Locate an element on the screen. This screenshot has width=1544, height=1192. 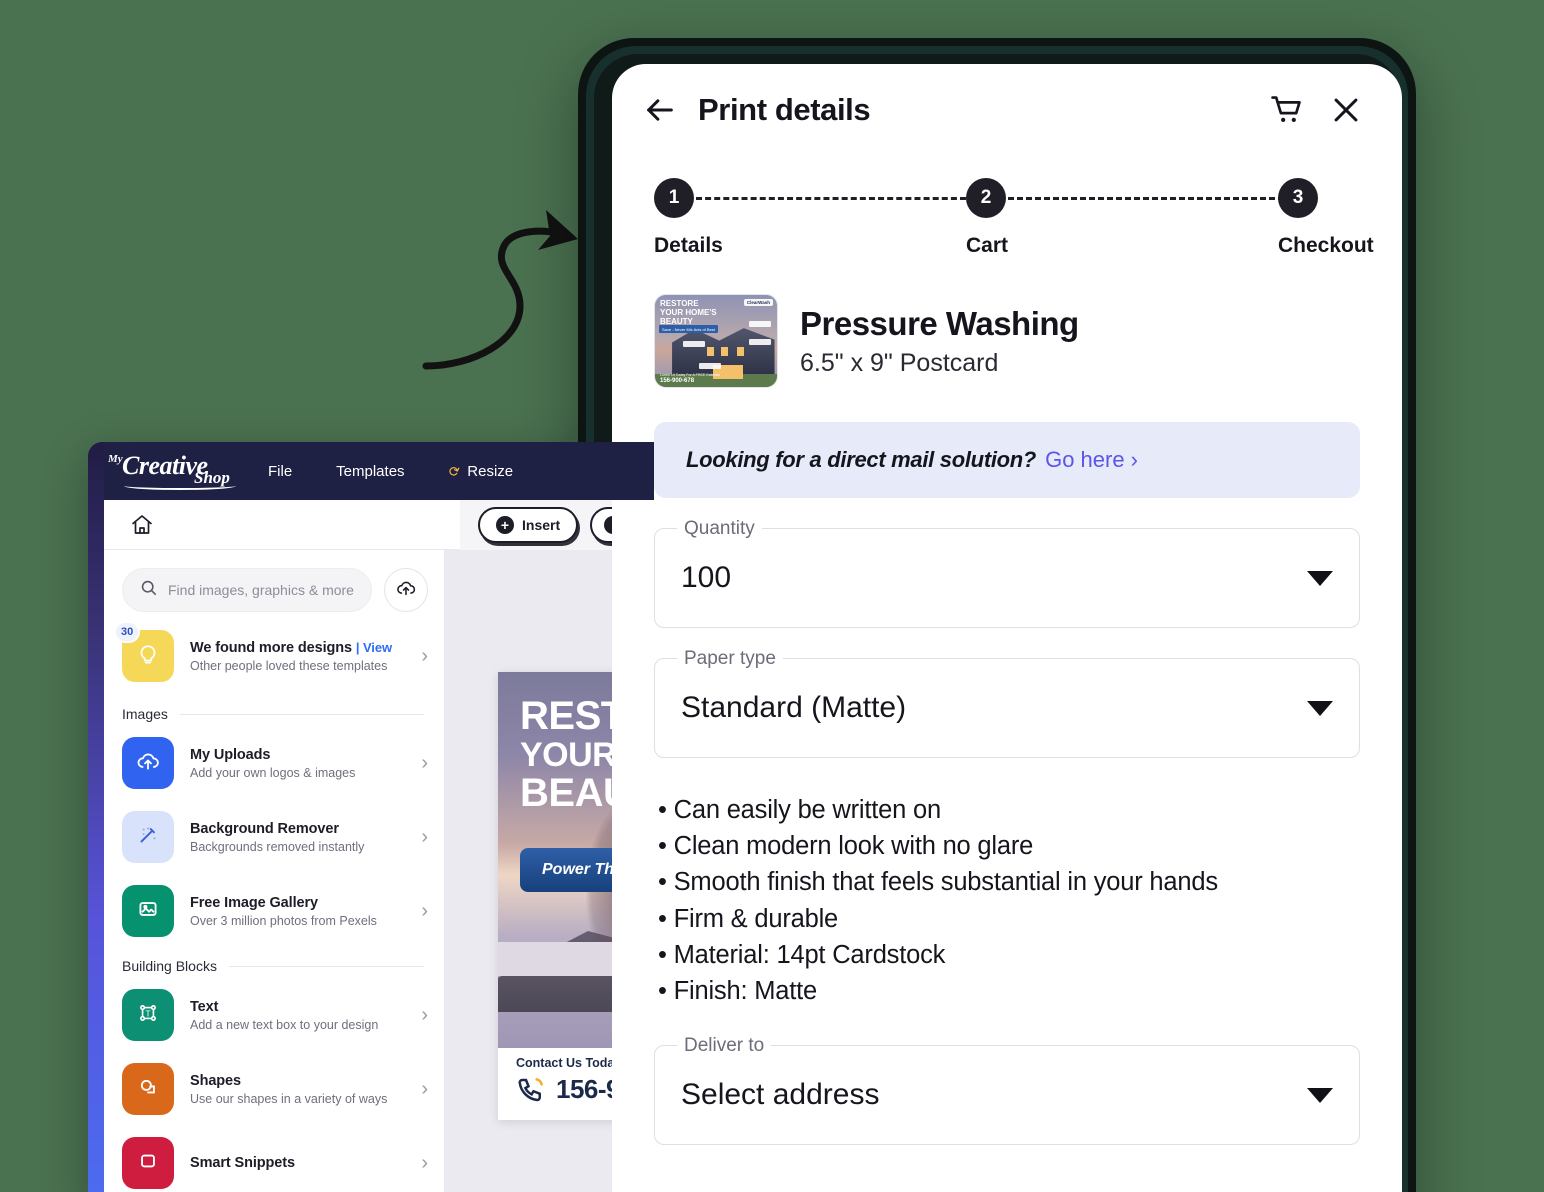
lightbulb-icon-tile: 30 is located at coordinates (144, 651).